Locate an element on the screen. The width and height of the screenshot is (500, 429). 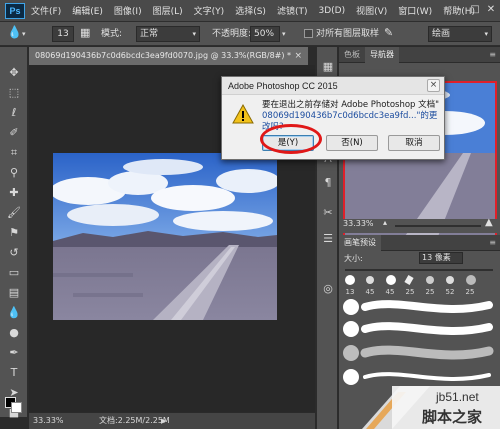
move-tool-icon: ✥ is located at coordinates (14, 73).